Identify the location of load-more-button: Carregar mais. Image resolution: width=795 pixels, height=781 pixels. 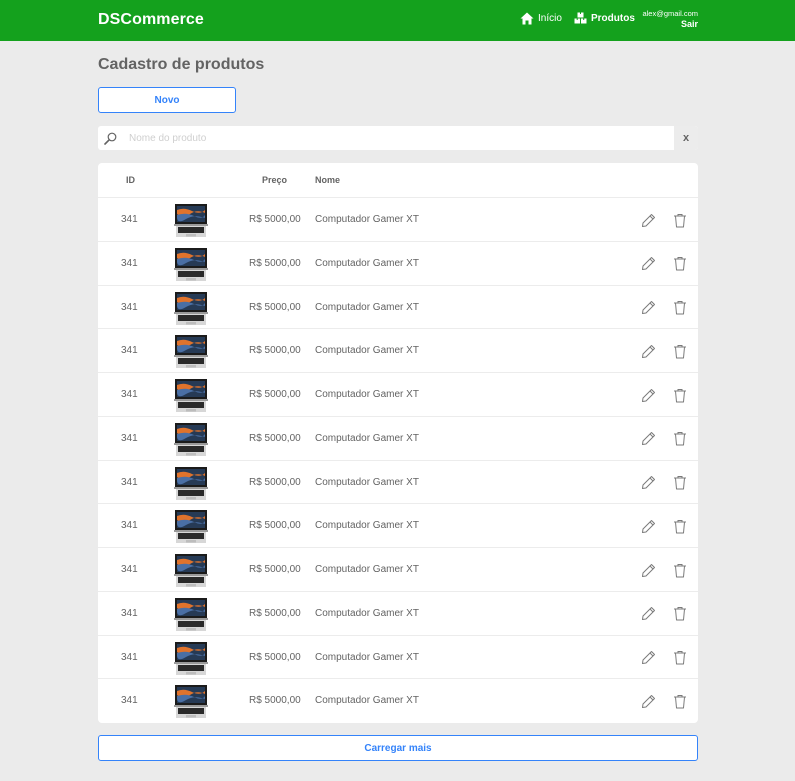
(398, 748).